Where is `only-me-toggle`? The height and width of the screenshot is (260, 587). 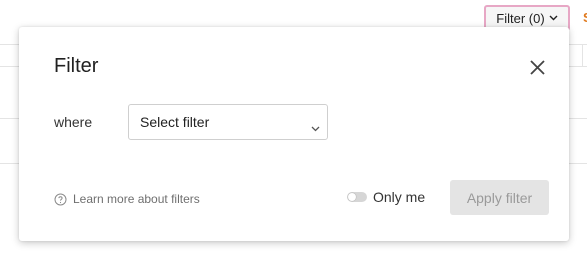
only-me-toggle is located at coordinates (357, 197).